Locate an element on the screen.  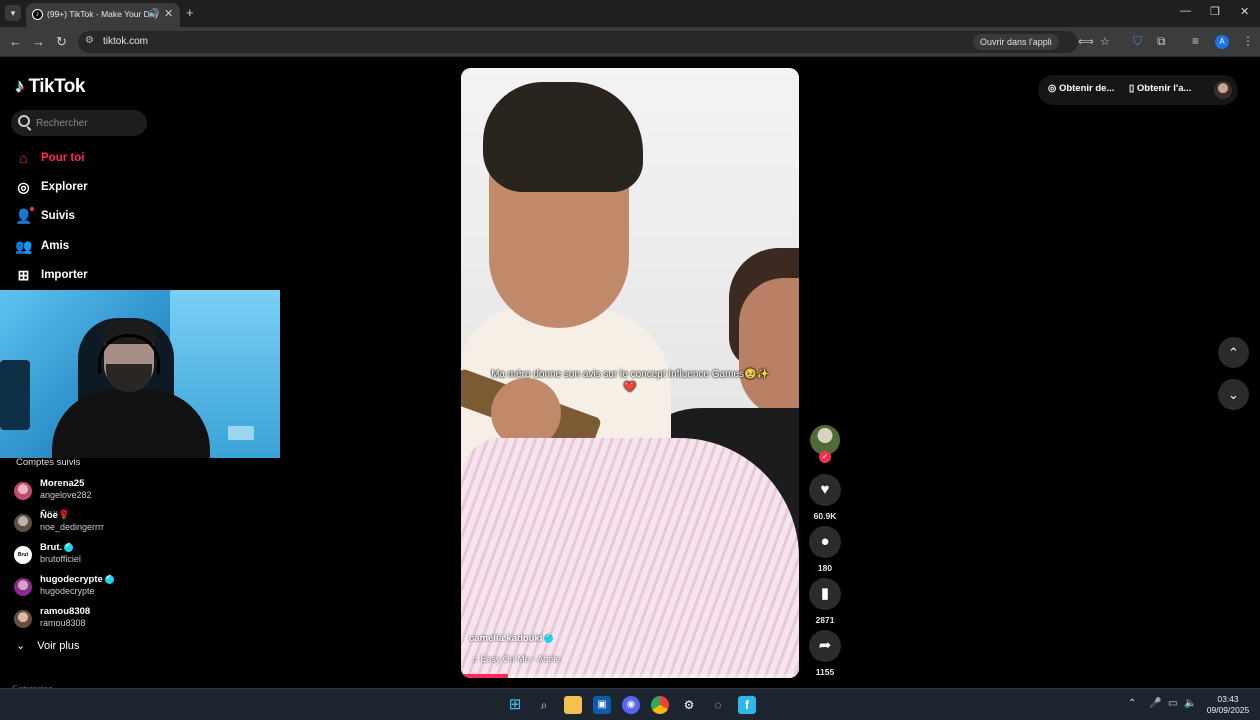
bookmark-icon: ▮ is located at coordinates (825, 593).